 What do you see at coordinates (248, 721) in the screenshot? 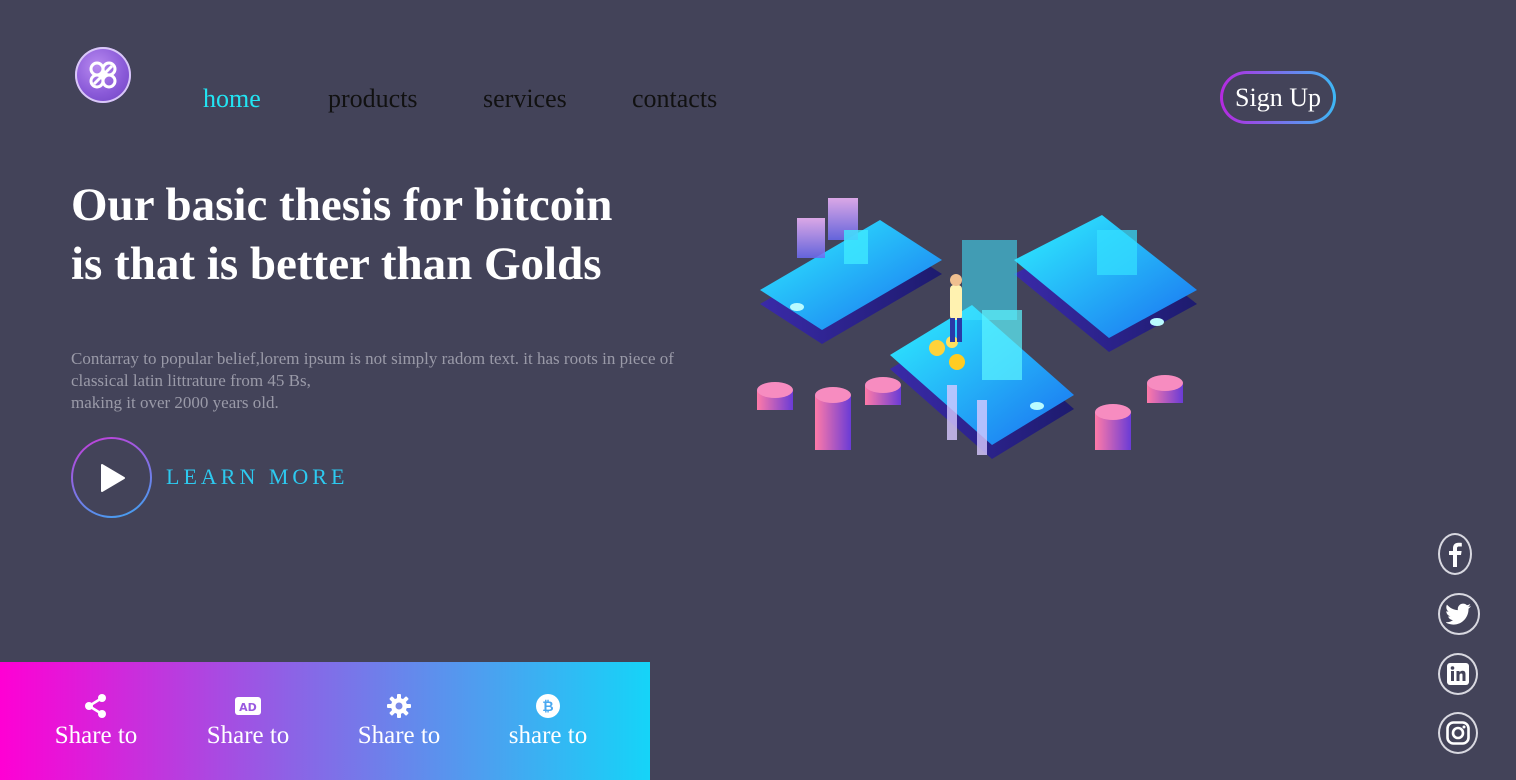
I see `share-item-ad: AD Share to` at bounding box center [248, 721].